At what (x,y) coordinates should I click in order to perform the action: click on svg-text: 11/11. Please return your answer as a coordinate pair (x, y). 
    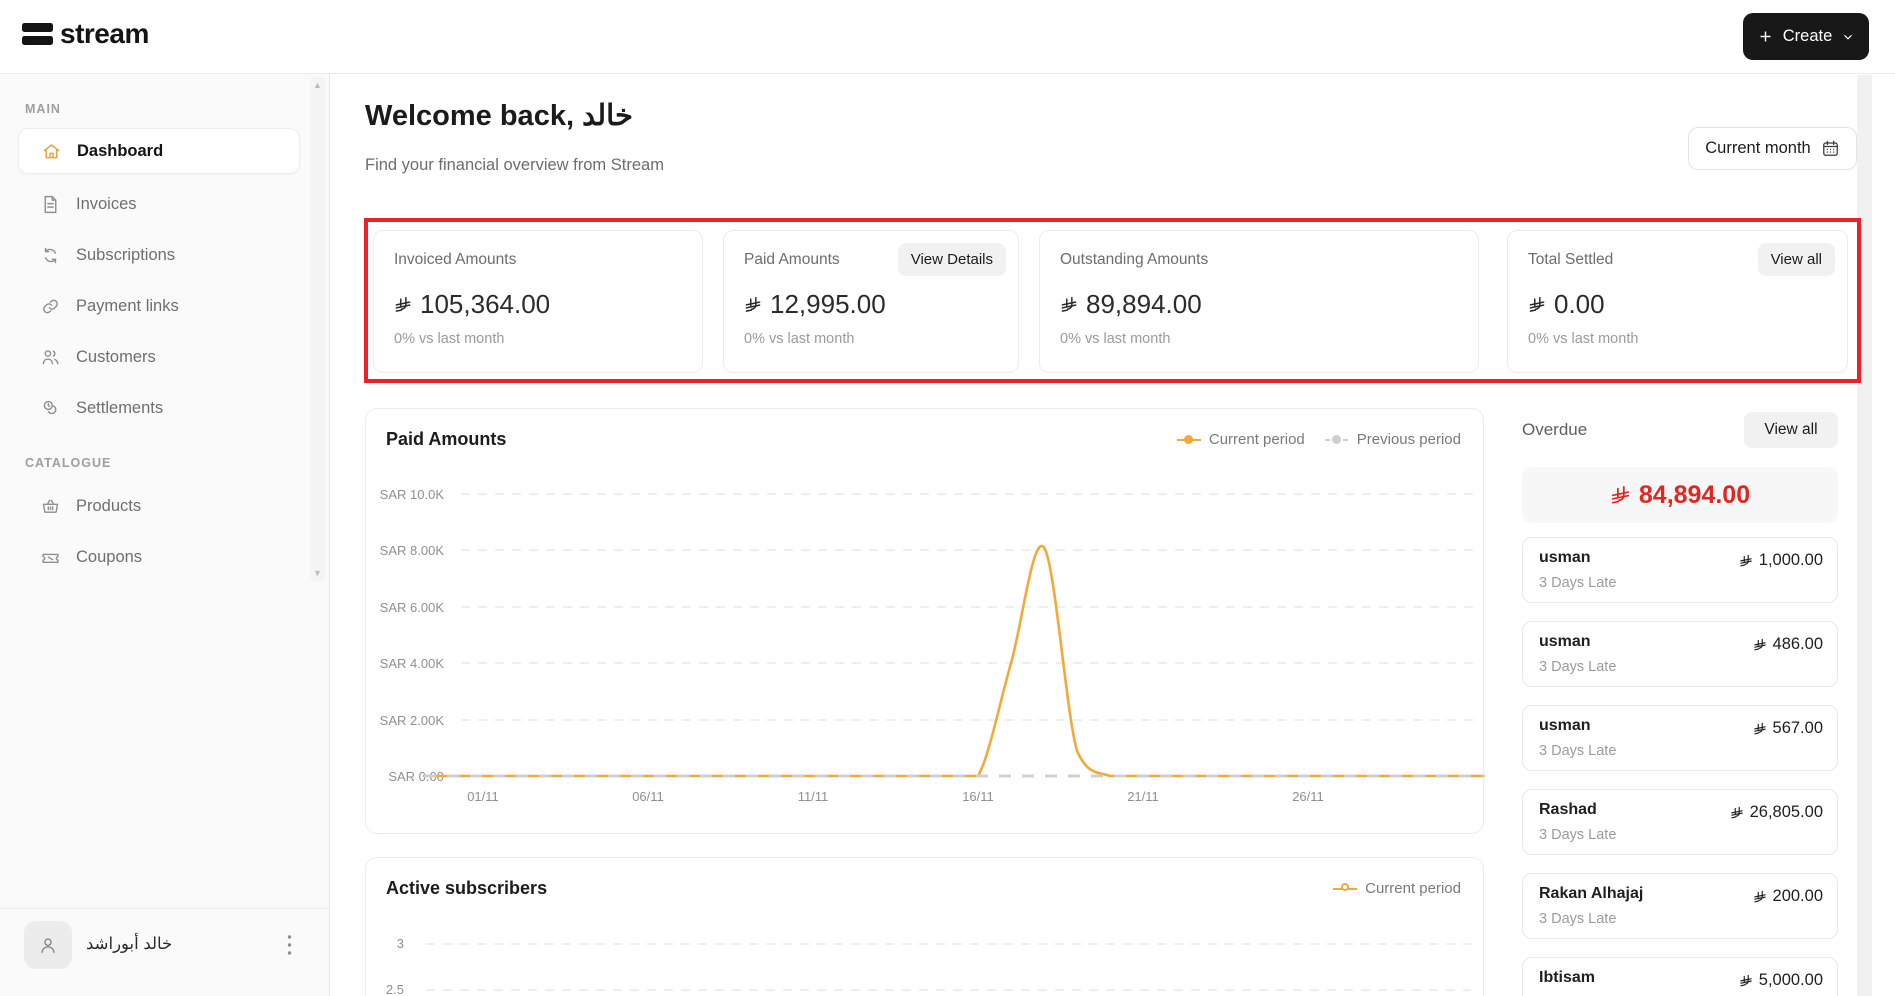
    Looking at the image, I should click on (813, 796).